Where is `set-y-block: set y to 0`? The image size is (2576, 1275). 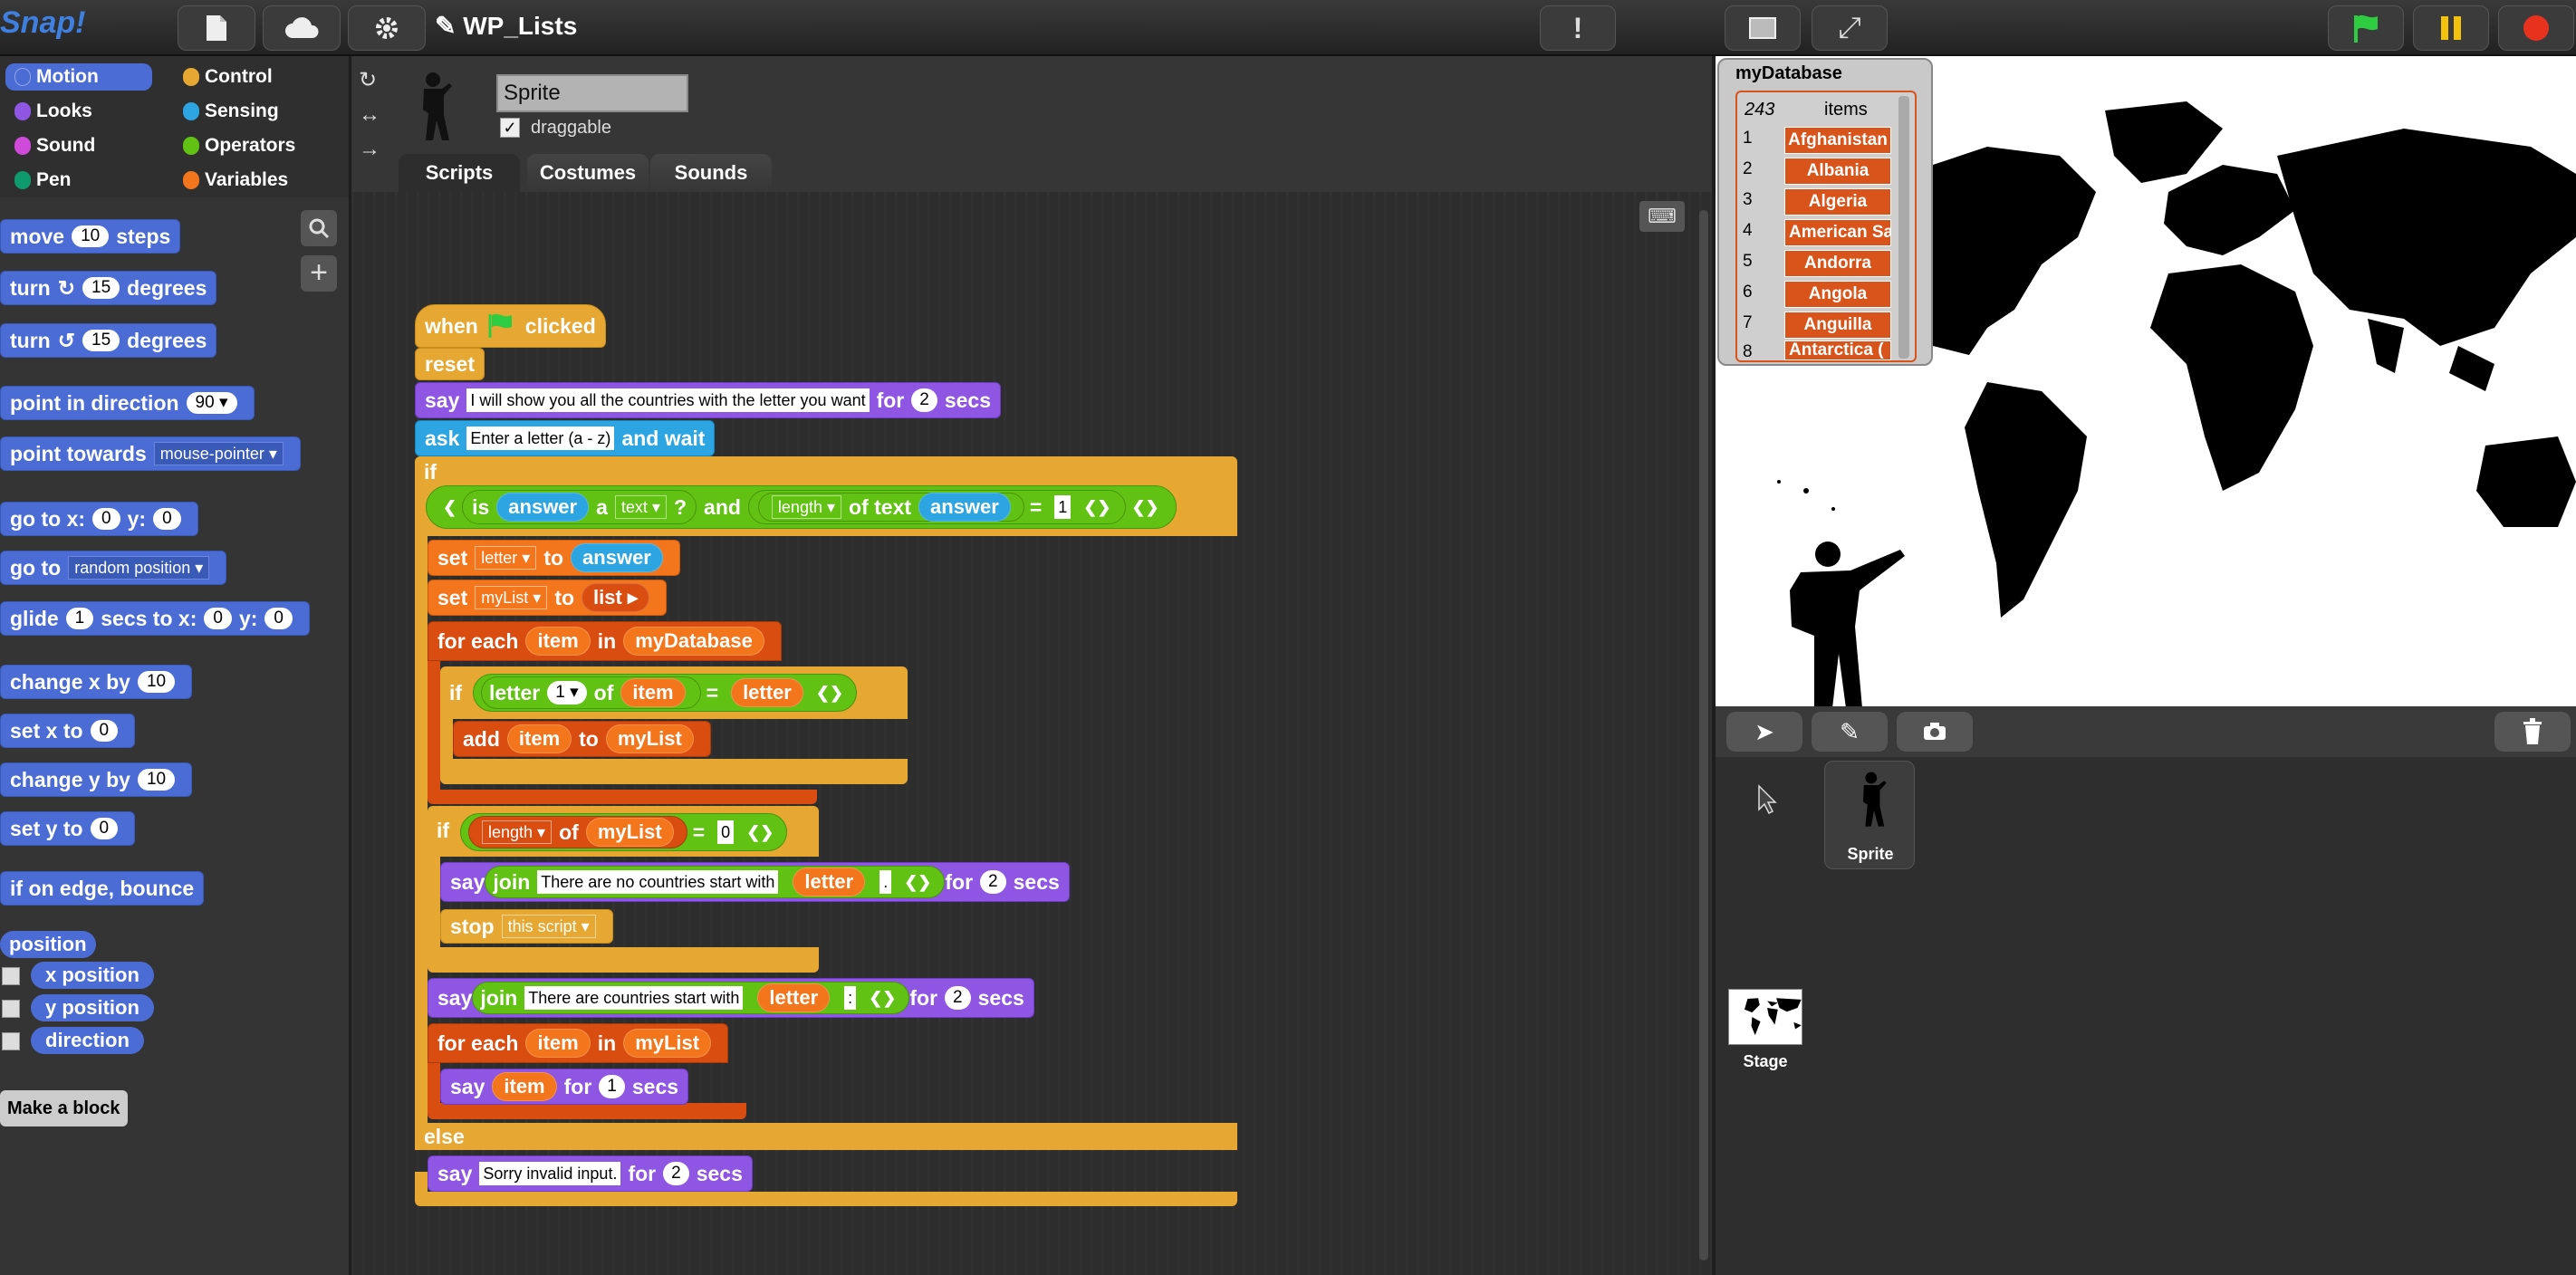
set-y-block: set y to 0 is located at coordinates (68, 828).